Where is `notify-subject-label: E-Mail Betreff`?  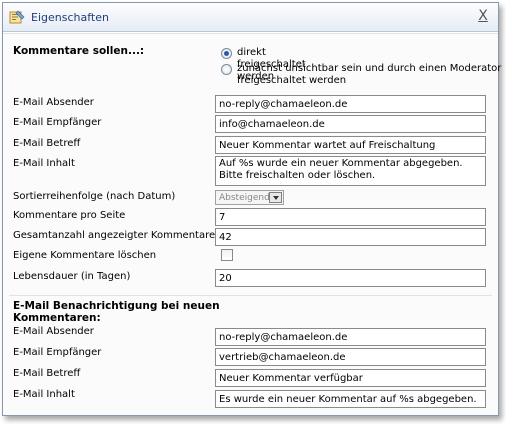
notify-subject-label: E-Mail Betreff is located at coordinates (47, 373).